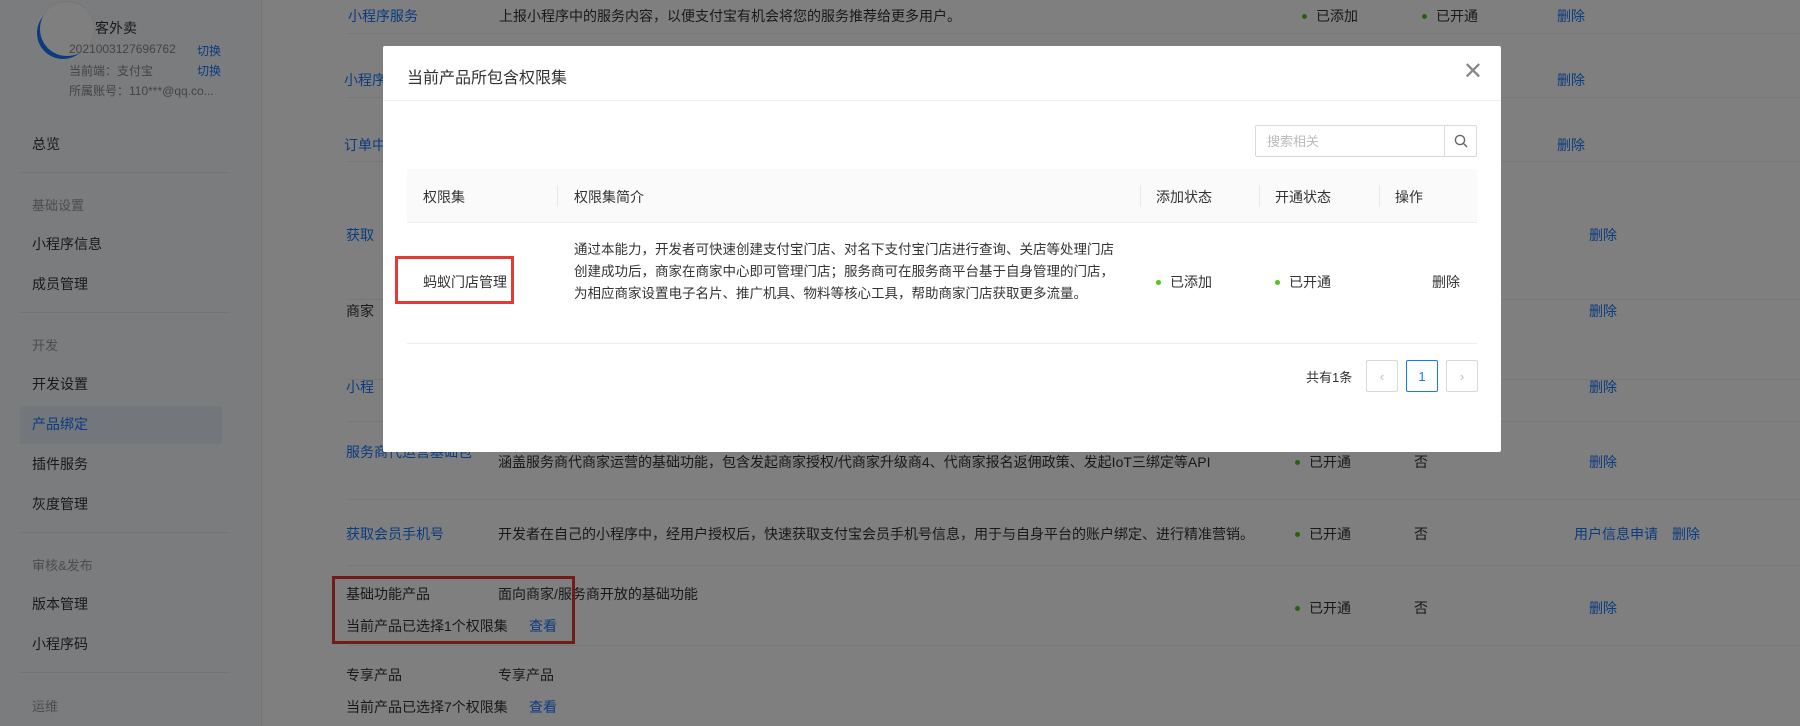  Describe the element at coordinates (1351, 141) in the screenshot. I see `search-input` at that location.